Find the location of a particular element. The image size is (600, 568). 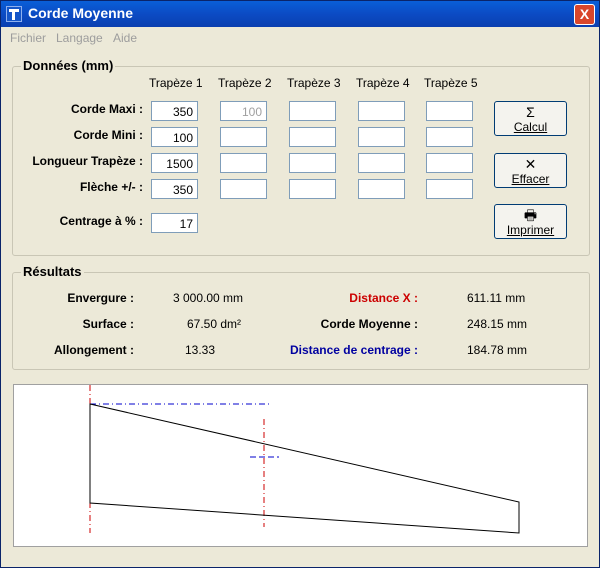

input-fleche-t5 is located at coordinates (449, 189).